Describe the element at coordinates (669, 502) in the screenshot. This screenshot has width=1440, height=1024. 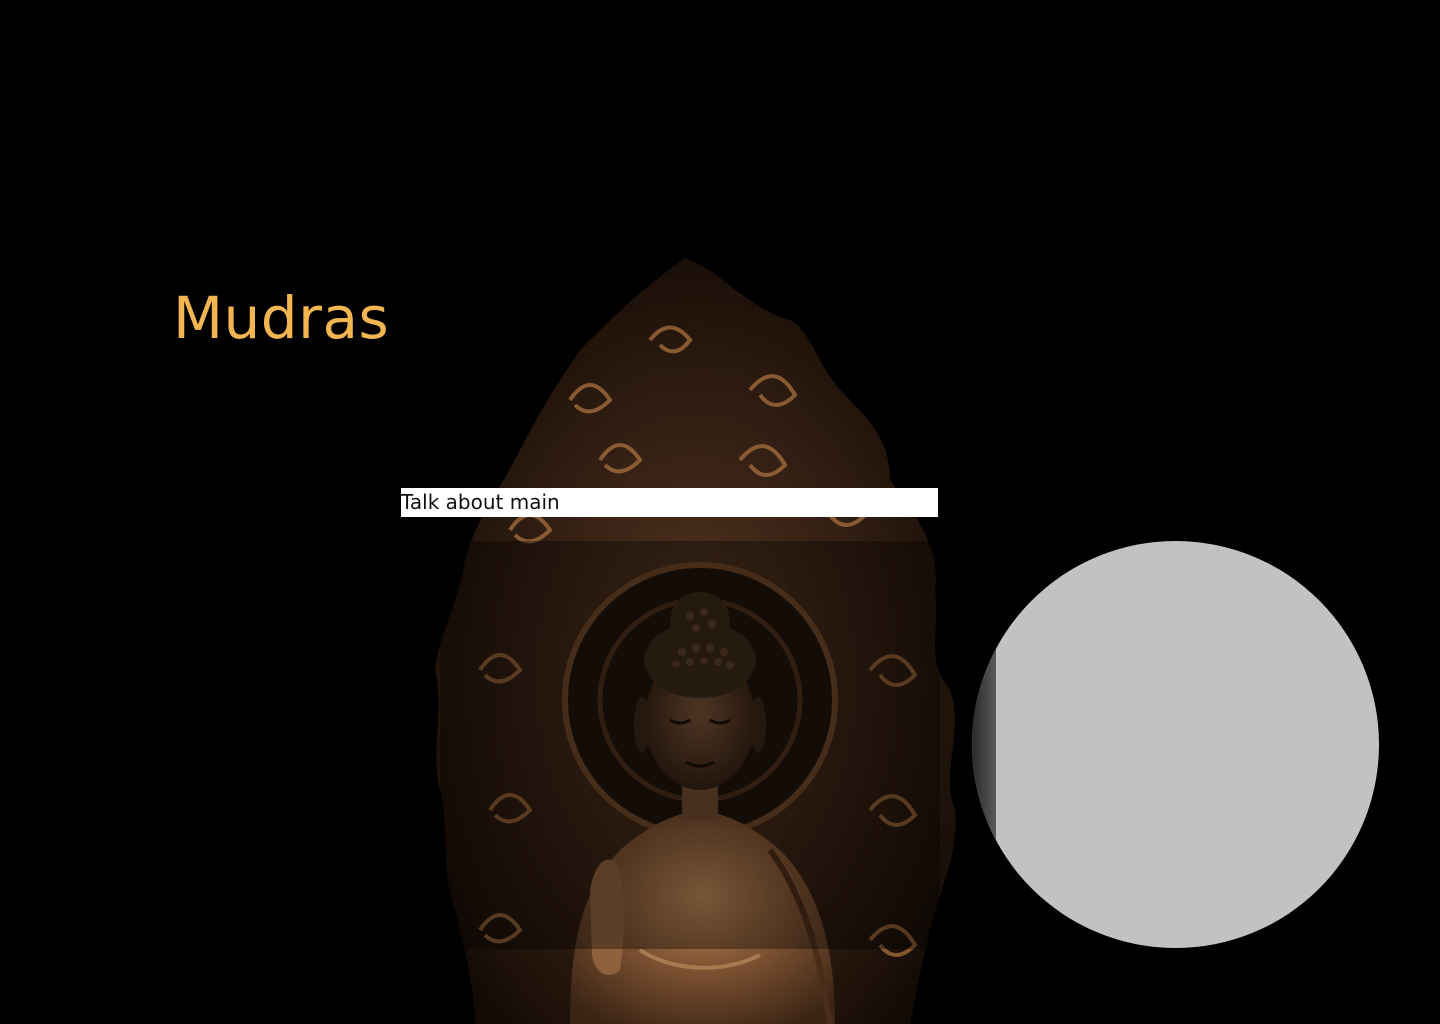
I see `main-text-box: Talk about main` at that location.